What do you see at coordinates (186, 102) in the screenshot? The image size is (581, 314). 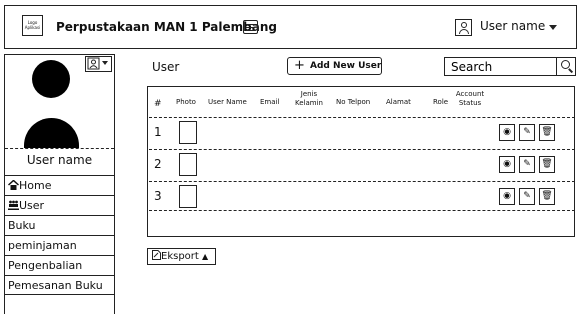 I see `col-header-photo: Photo` at bounding box center [186, 102].